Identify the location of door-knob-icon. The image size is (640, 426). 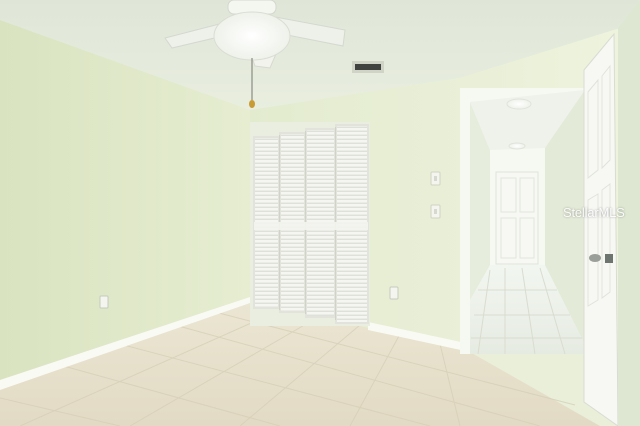
(595, 258).